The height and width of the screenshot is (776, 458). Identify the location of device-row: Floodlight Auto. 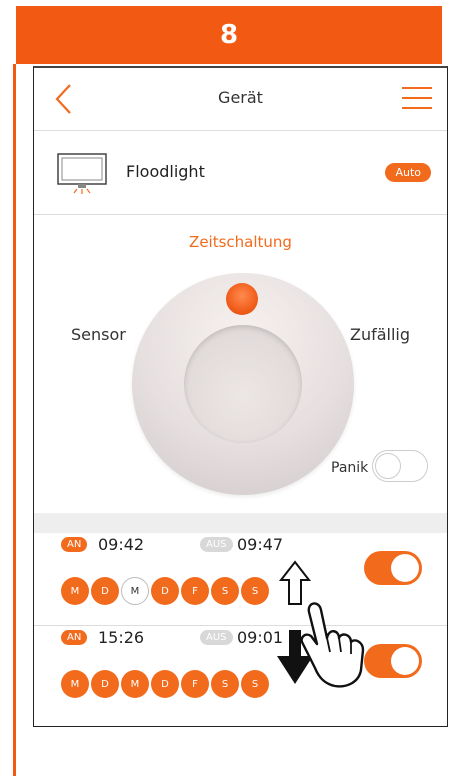
(240, 172).